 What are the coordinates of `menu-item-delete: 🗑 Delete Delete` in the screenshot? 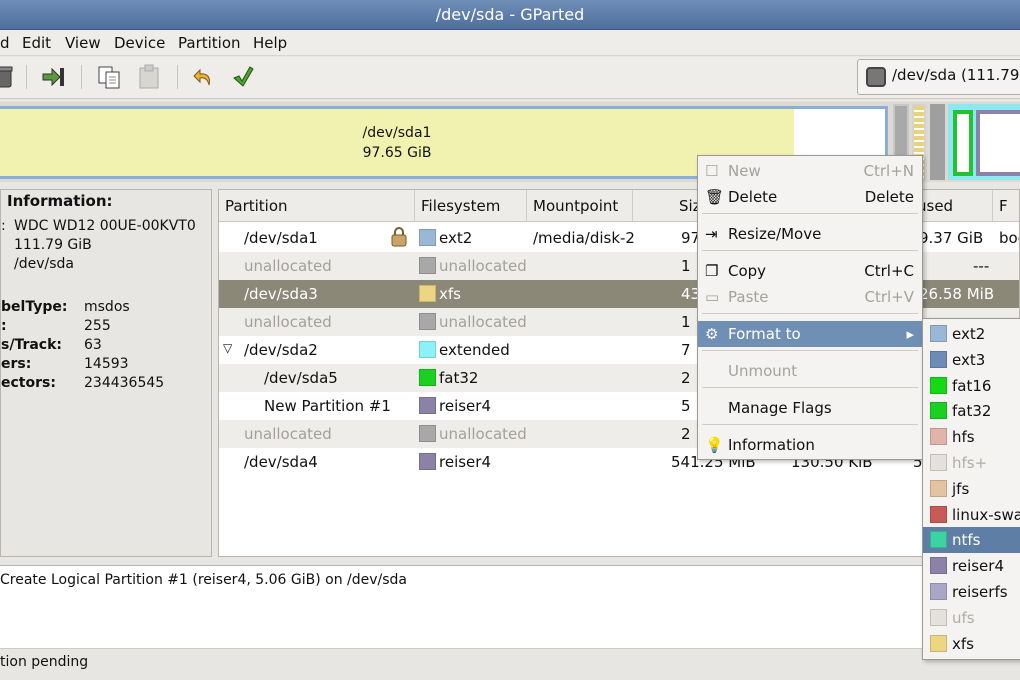 It's located at (810, 197).